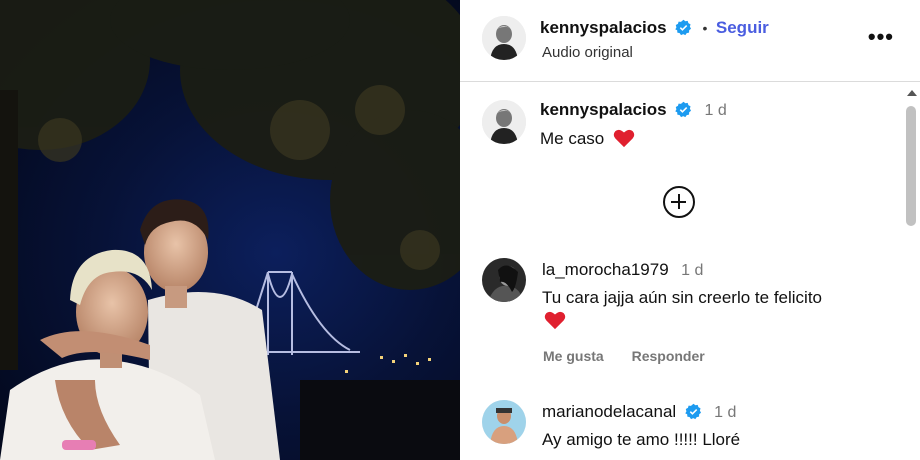 This screenshot has height=460, width=920. Describe the element at coordinates (504, 38) in the screenshot. I see `author-avatar` at that location.